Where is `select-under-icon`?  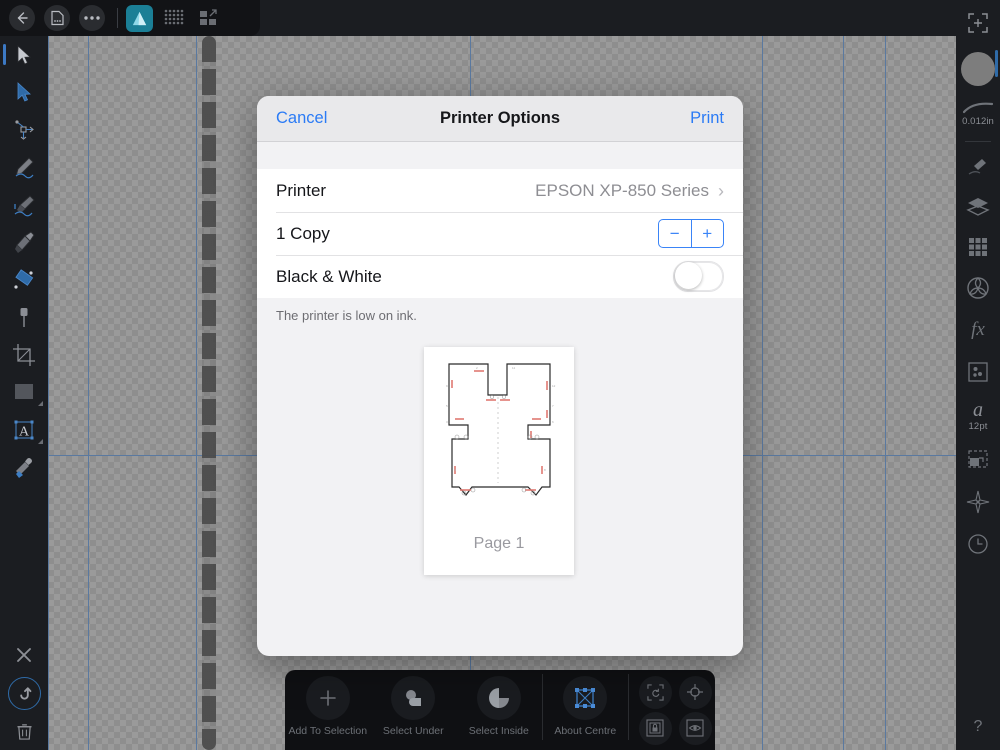
select-under-icon is located at coordinates (413, 698).